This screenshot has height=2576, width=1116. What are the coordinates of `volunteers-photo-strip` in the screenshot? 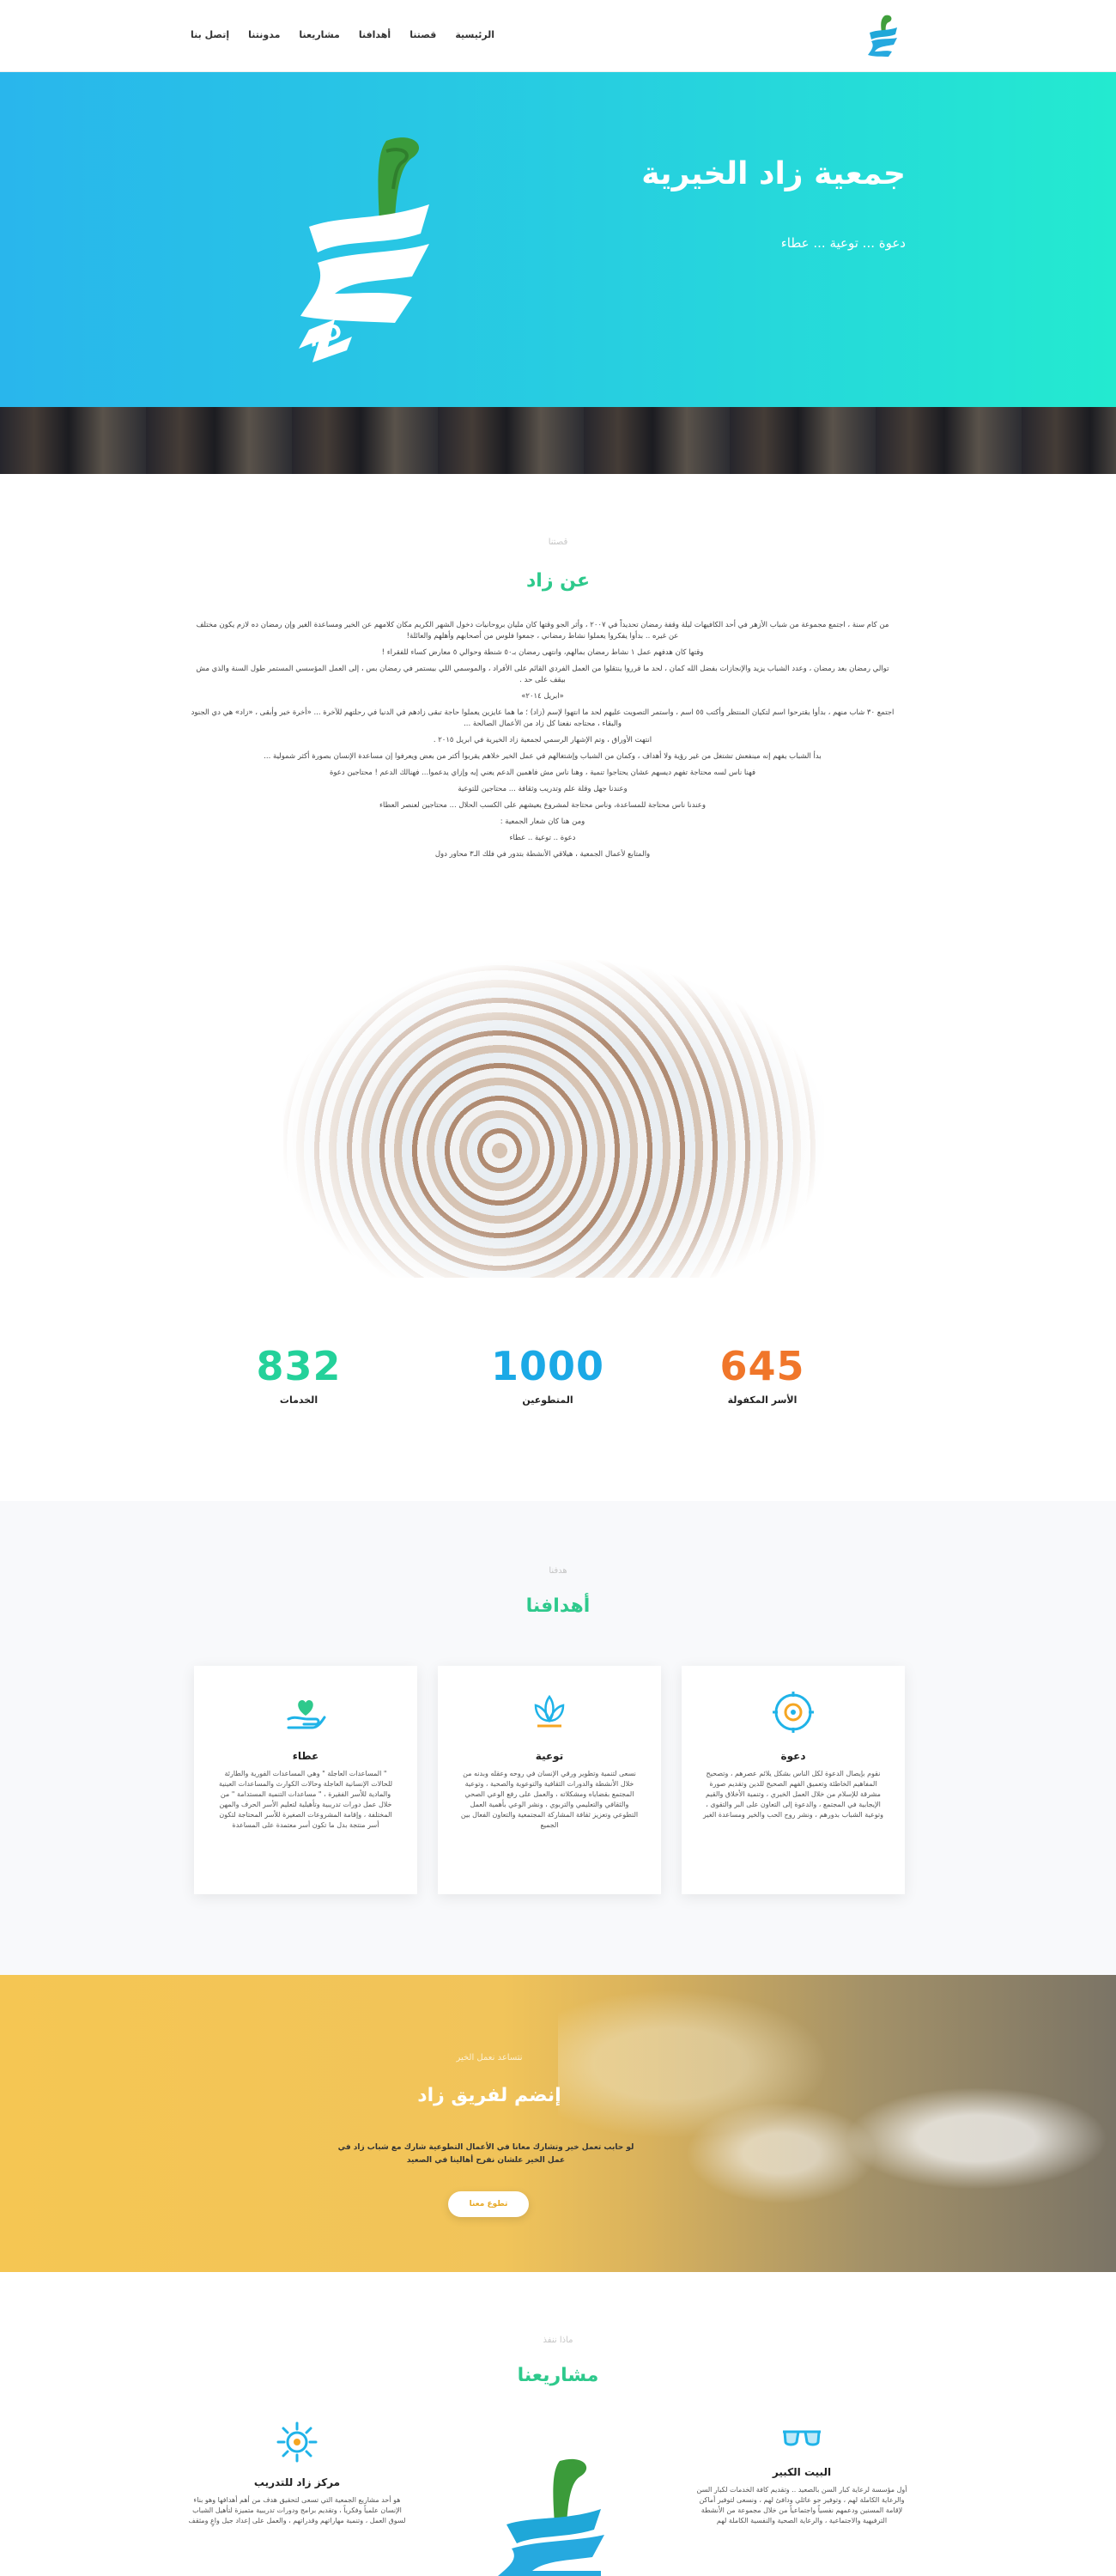 It's located at (558, 441).